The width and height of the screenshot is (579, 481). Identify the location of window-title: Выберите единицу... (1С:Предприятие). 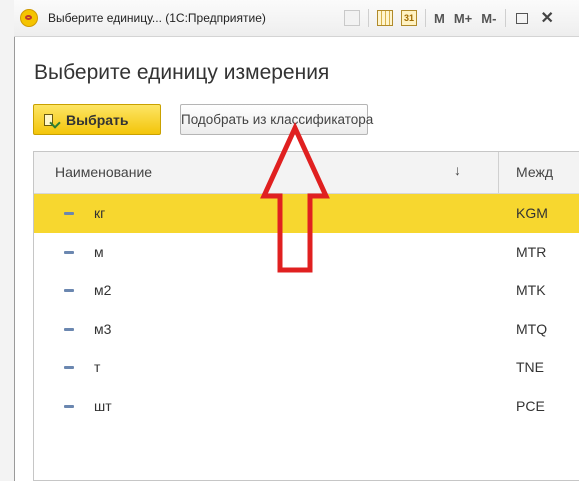
(157, 18).